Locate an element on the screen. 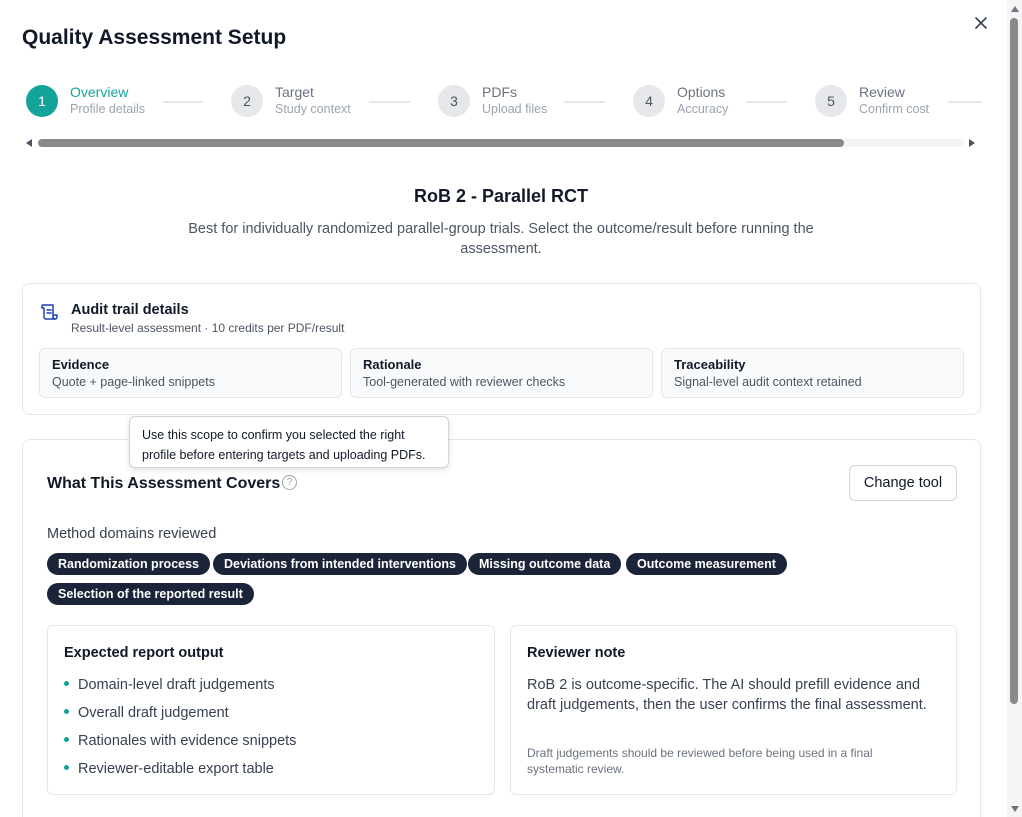  domain-chip: Randomization process is located at coordinates (128, 564).